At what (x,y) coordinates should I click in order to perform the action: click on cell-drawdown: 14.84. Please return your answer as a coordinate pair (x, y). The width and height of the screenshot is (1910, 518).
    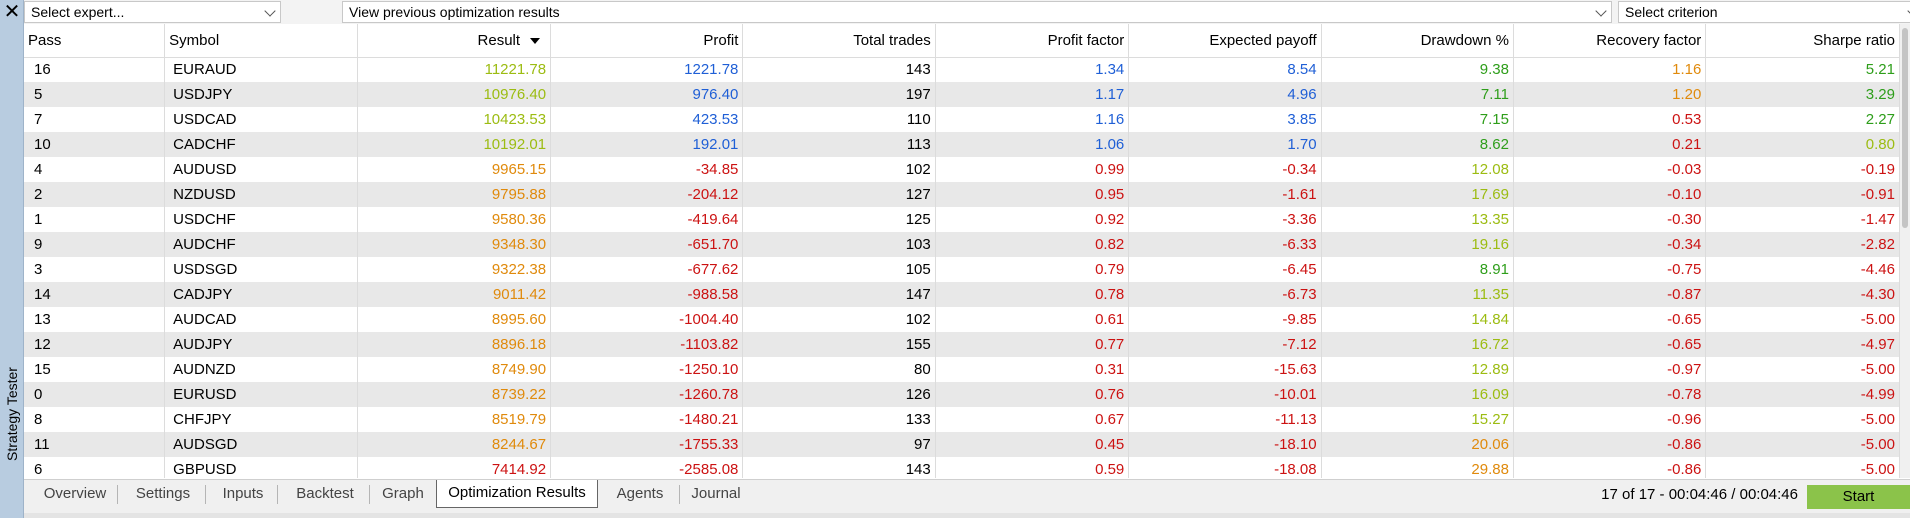
    Looking at the image, I should click on (1417, 319).